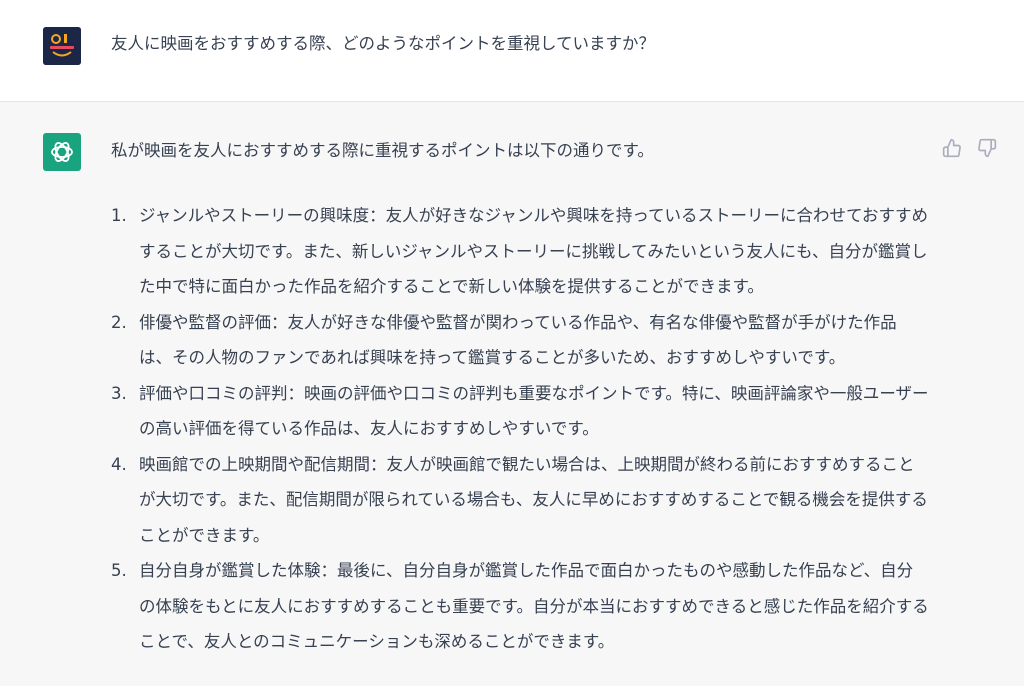 This screenshot has height=686, width=1024. I want to click on thumbs-up-icon, so click(952, 148).